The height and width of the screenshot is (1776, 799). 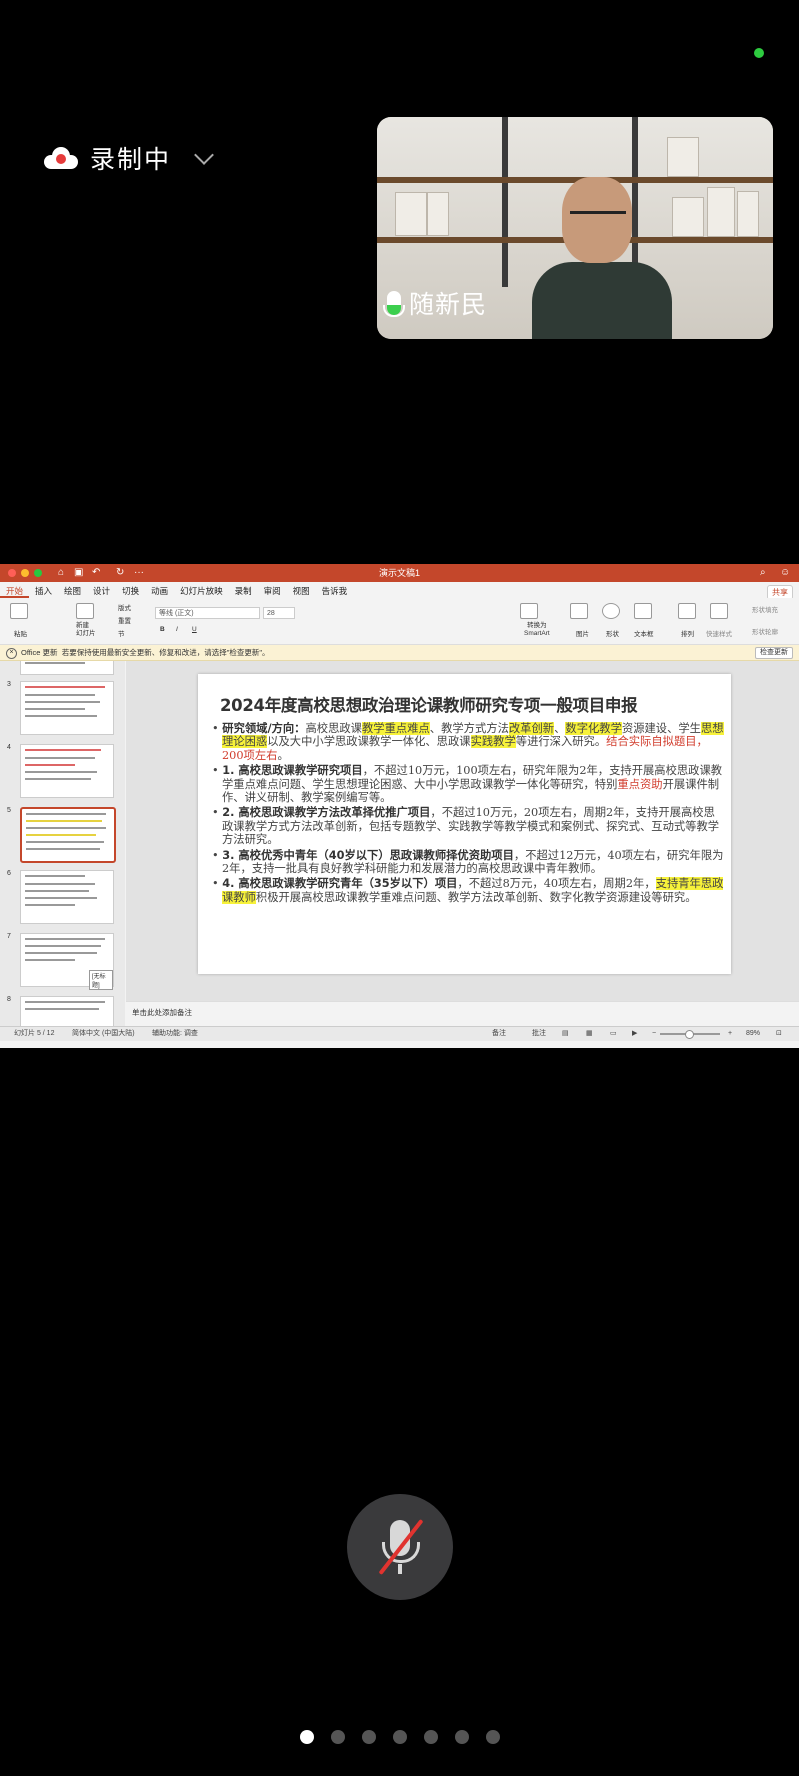 What do you see at coordinates (207, 613) in the screenshot?
I see `font-name-select: 等线 (正文)` at bounding box center [207, 613].